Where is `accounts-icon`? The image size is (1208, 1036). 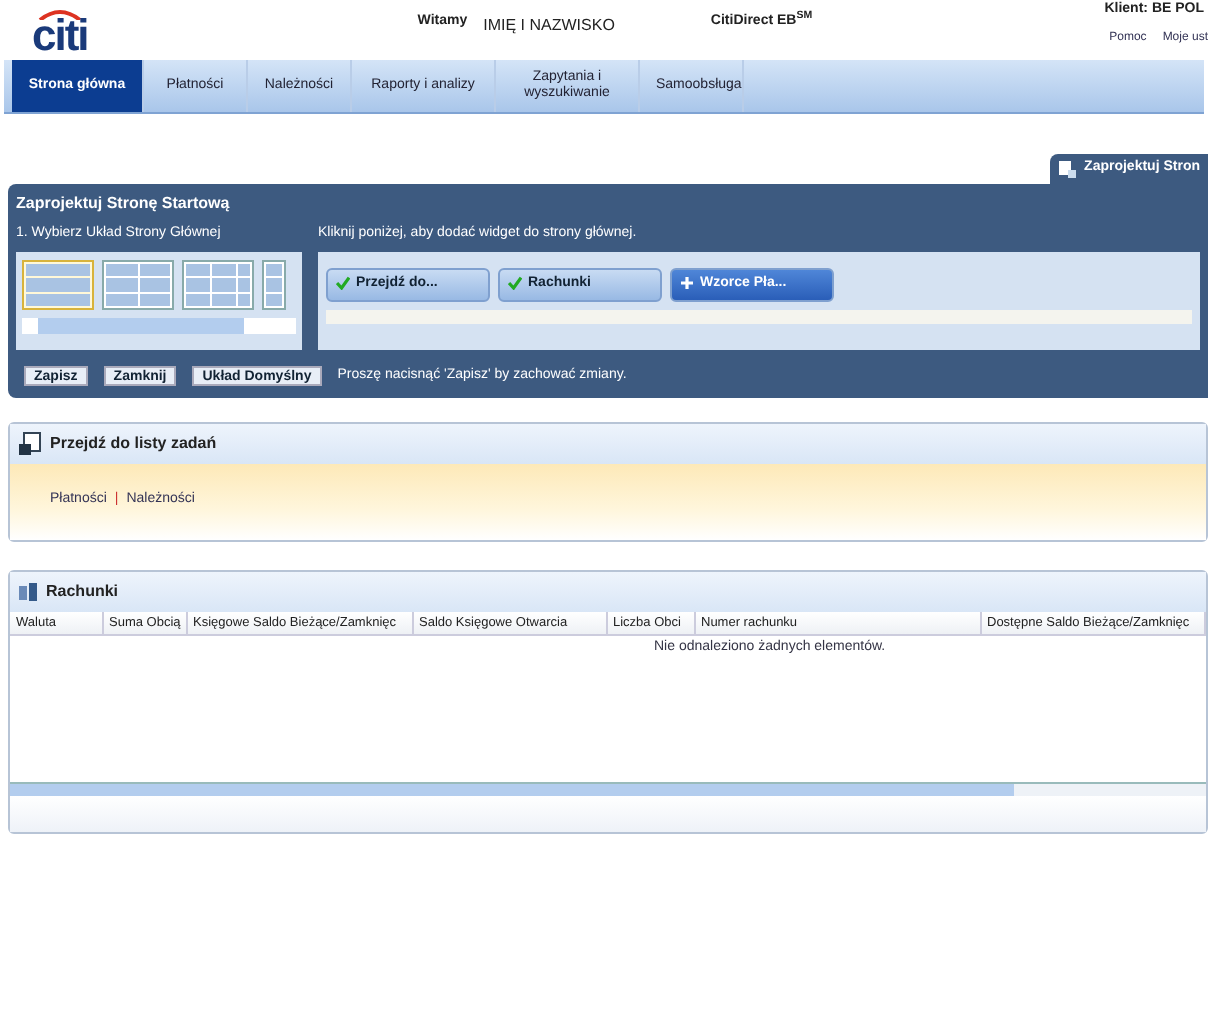 accounts-icon is located at coordinates (28, 591).